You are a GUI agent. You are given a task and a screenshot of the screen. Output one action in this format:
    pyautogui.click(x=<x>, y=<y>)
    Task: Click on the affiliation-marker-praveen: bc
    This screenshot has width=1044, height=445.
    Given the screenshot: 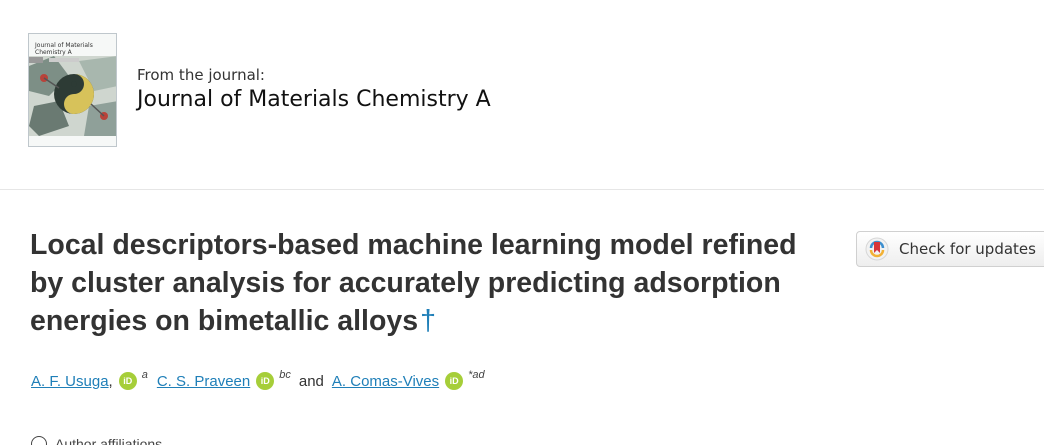 What is the action you would take?
    pyautogui.click(x=285, y=375)
    